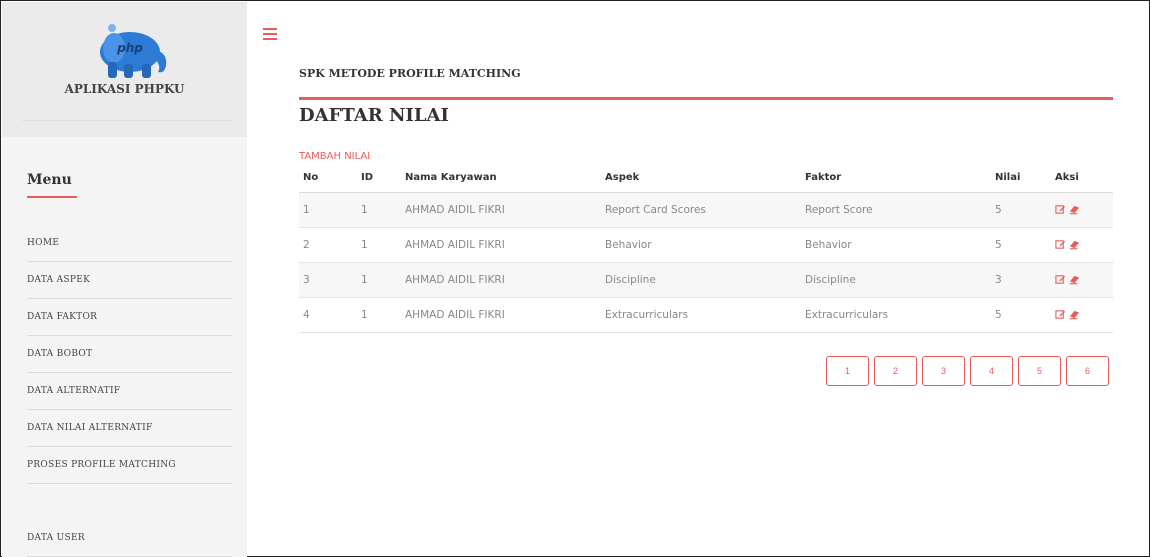 The width and height of the screenshot is (1150, 557). Describe the element at coordinates (328, 315) in the screenshot. I see `cell-no: 4` at that location.